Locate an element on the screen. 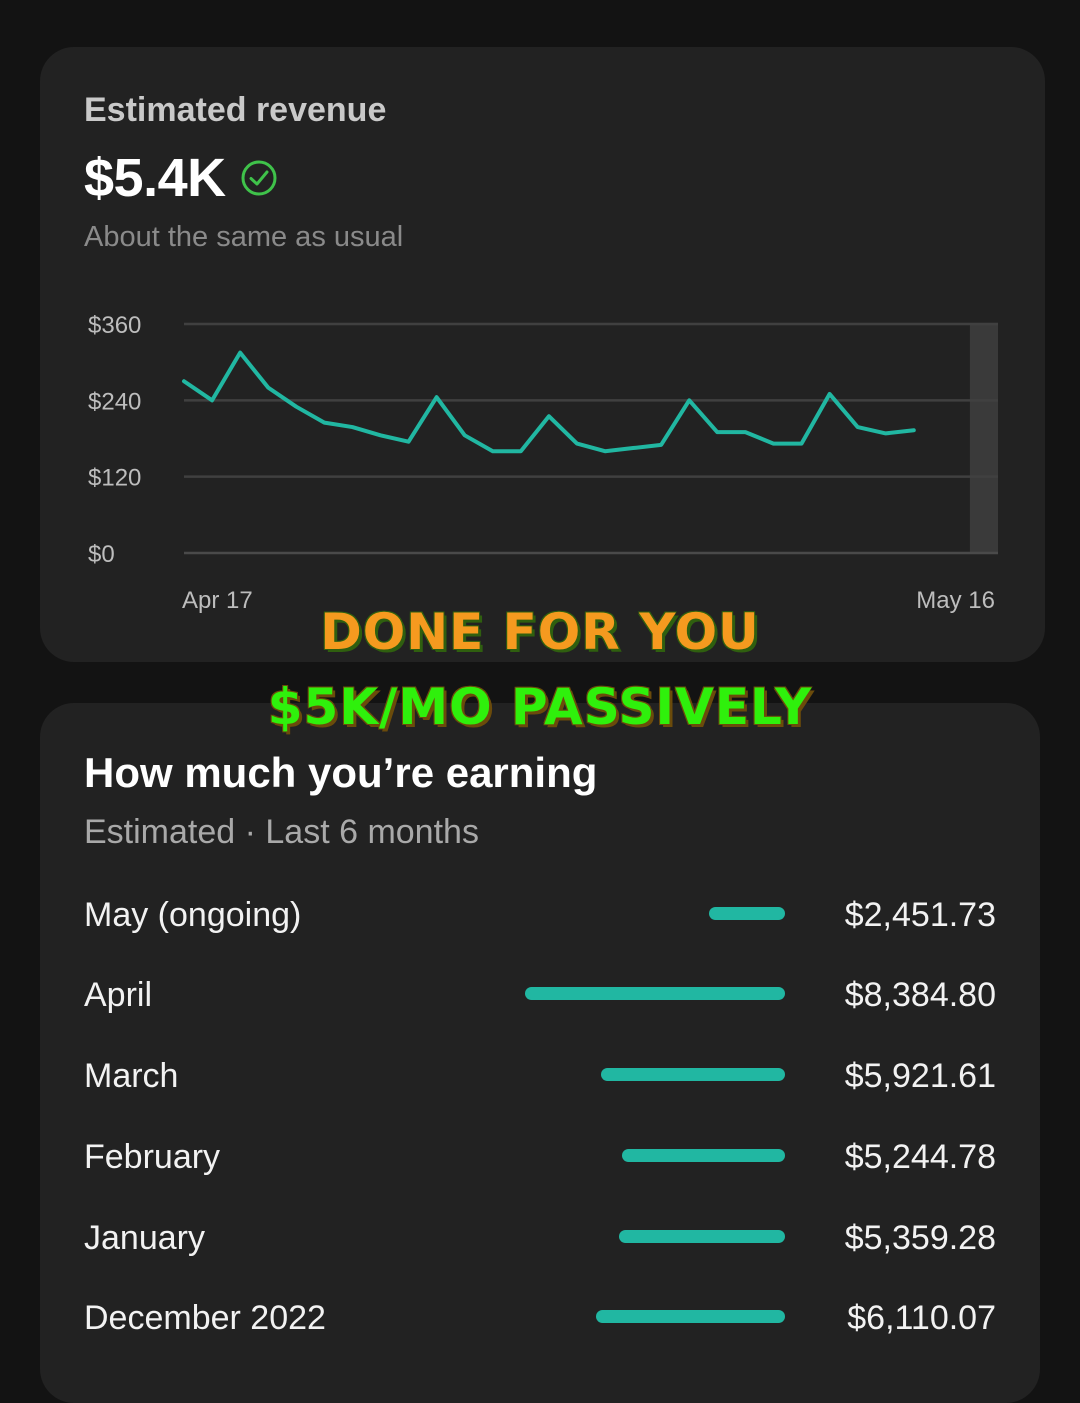 This screenshot has width=1080, height=1403. earning-row: February $5,244.78 is located at coordinates (540, 1163).